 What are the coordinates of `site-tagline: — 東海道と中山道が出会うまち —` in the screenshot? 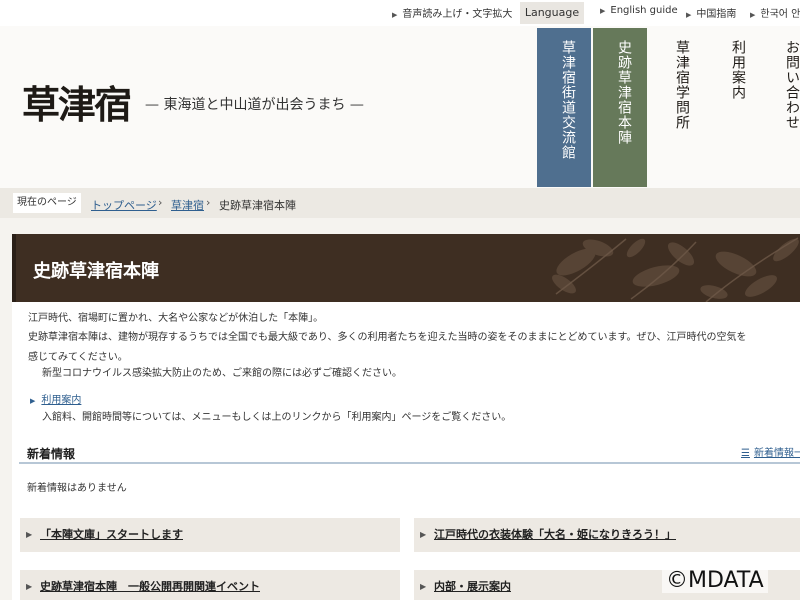 It's located at (254, 105).